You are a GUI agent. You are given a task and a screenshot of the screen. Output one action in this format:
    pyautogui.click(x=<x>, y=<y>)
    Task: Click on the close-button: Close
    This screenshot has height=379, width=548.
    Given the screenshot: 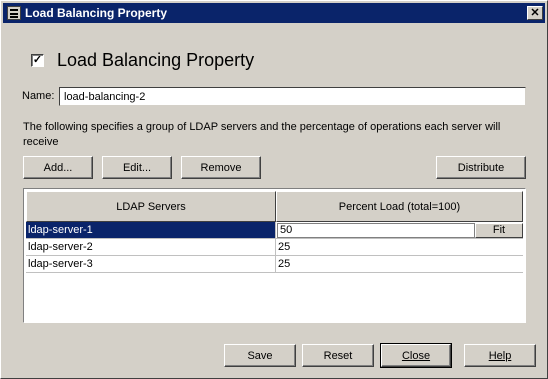 What is the action you would take?
    pyautogui.click(x=416, y=355)
    